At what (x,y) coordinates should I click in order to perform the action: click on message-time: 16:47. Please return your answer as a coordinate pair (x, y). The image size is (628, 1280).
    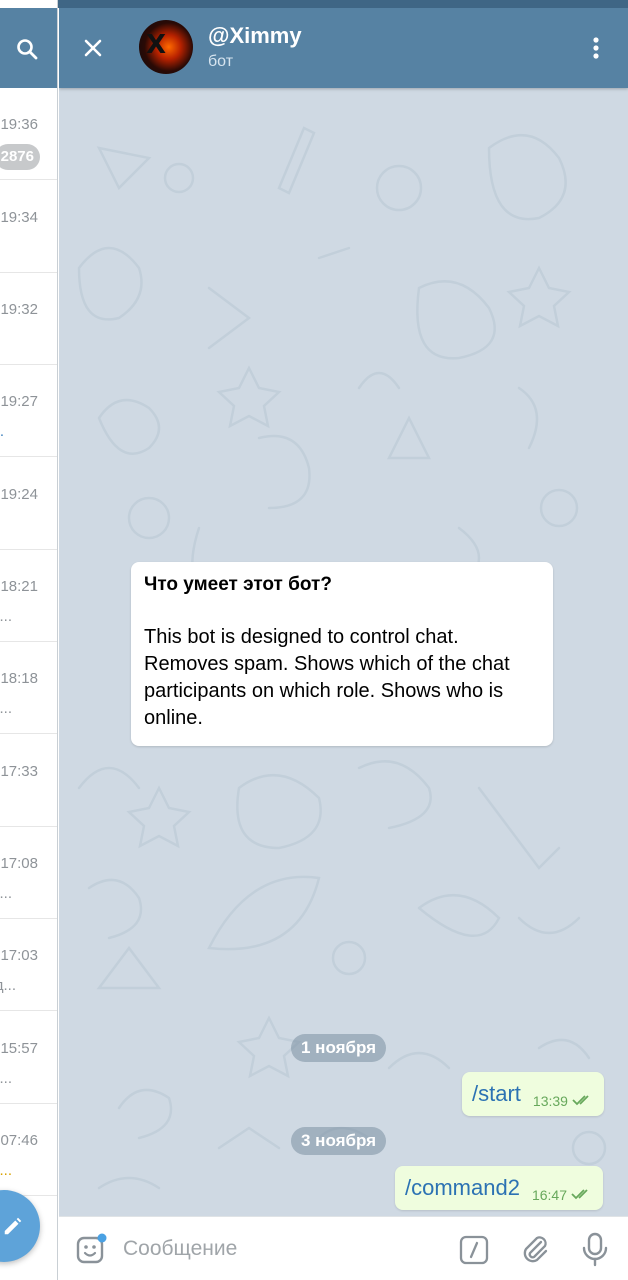
    Looking at the image, I should click on (549, 1195).